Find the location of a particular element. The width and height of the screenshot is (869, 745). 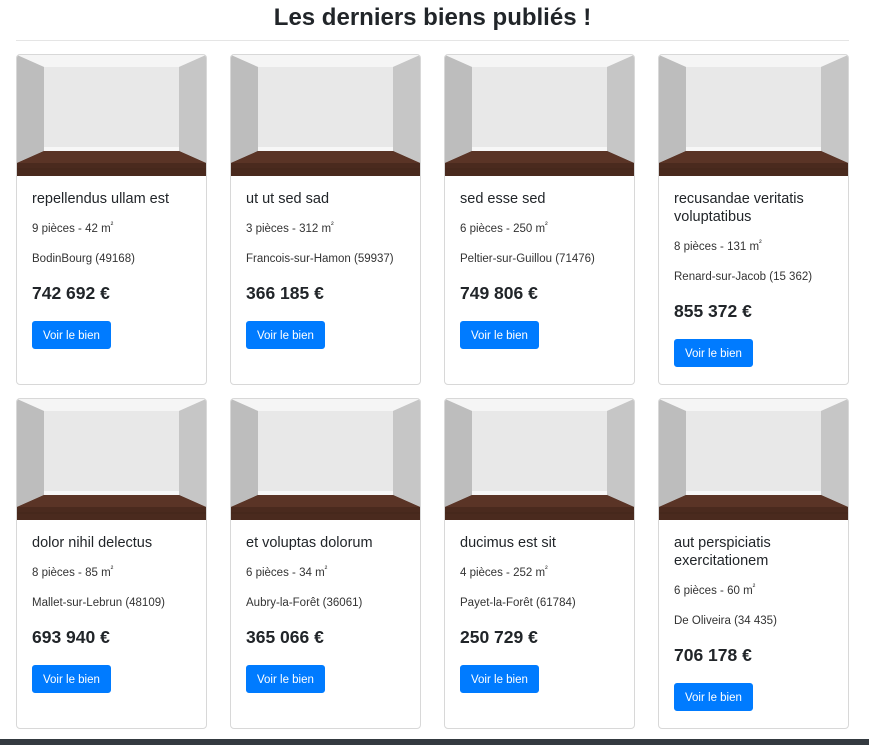

page-title: Les derniers biens publiés ! is located at coordinates (432, 20).